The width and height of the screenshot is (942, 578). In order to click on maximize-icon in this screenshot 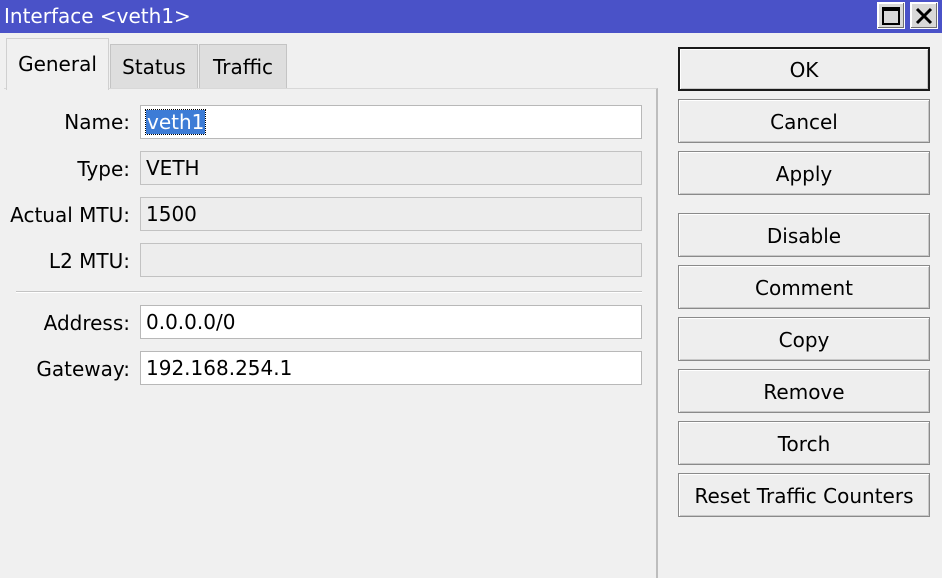, I will do `click(891, 16)`.